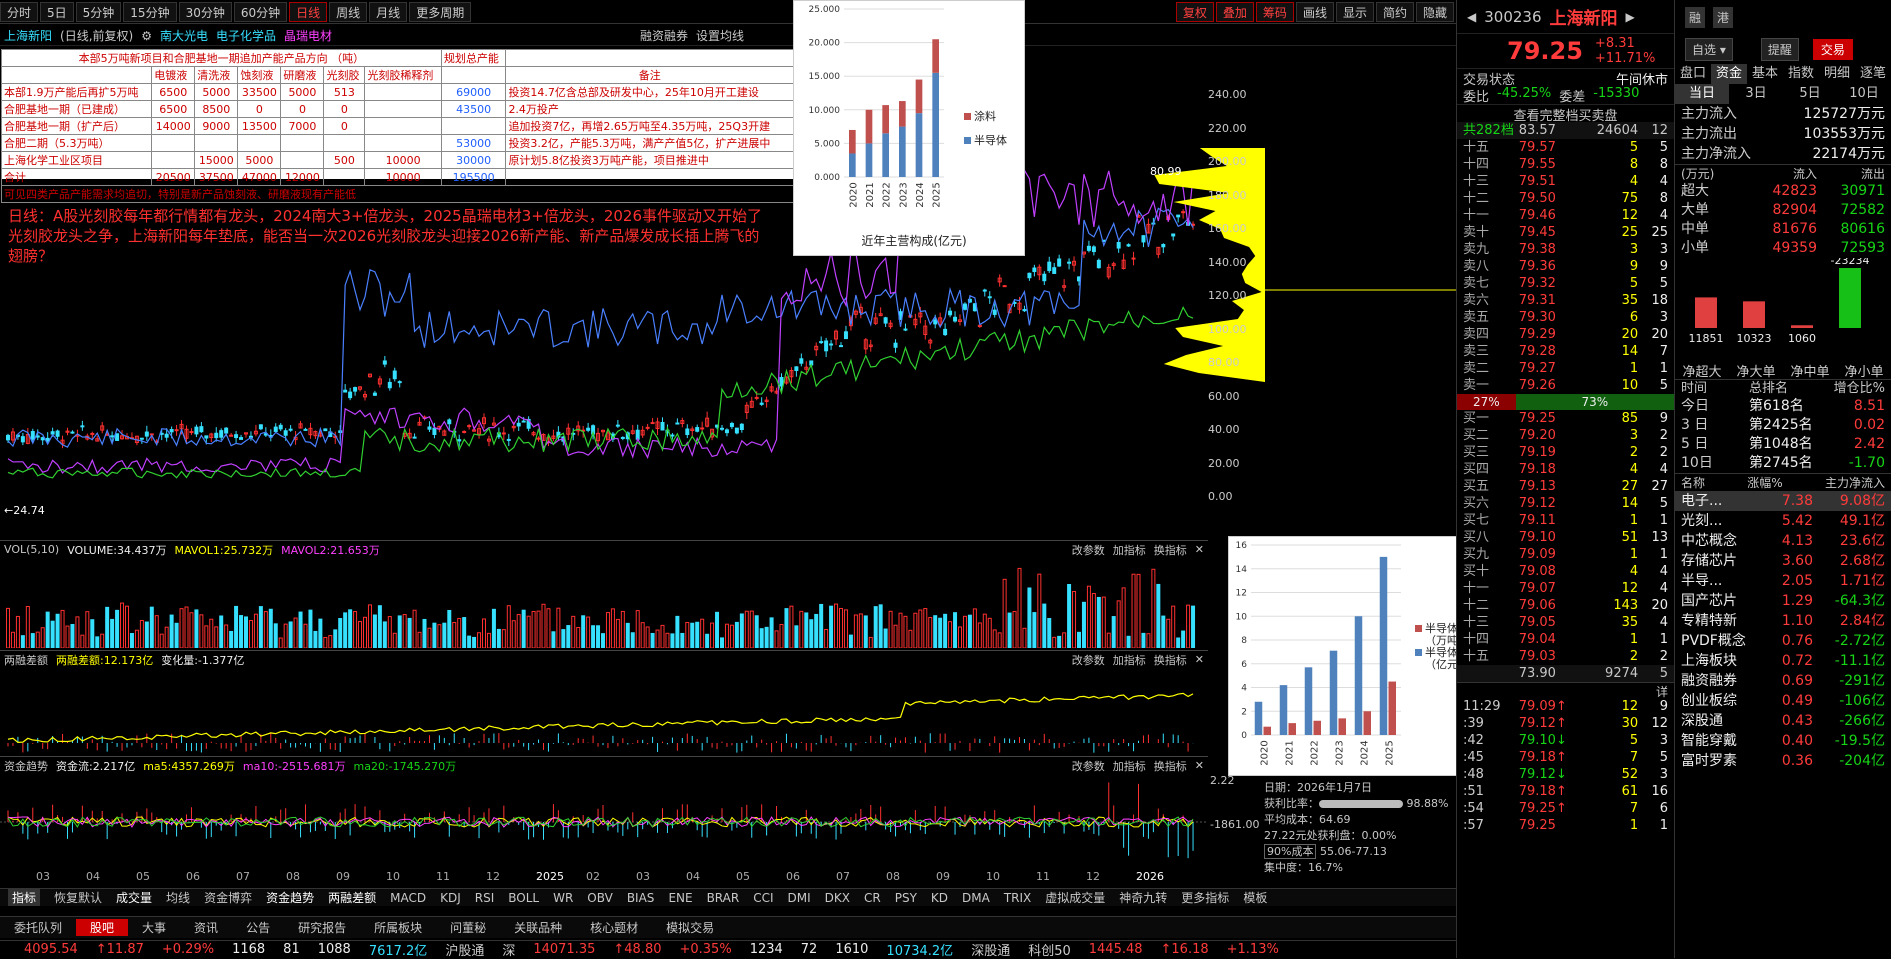 The height and width of the screenshot is (959, 1891). What do you see at coordinates (1315, 12) in the screenshot?
I see `tool-3: 画线` at bounding box center [1315, 12].